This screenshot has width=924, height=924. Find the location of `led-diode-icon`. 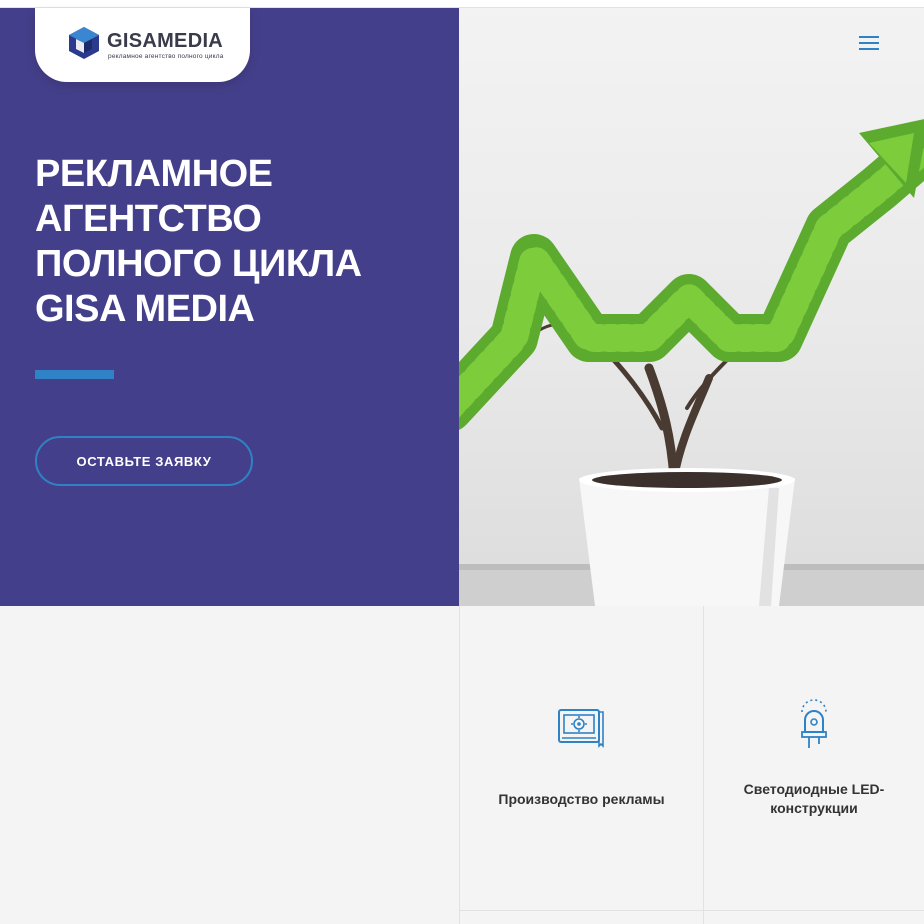

led-diode-icon is located at coordinates (814, 723).